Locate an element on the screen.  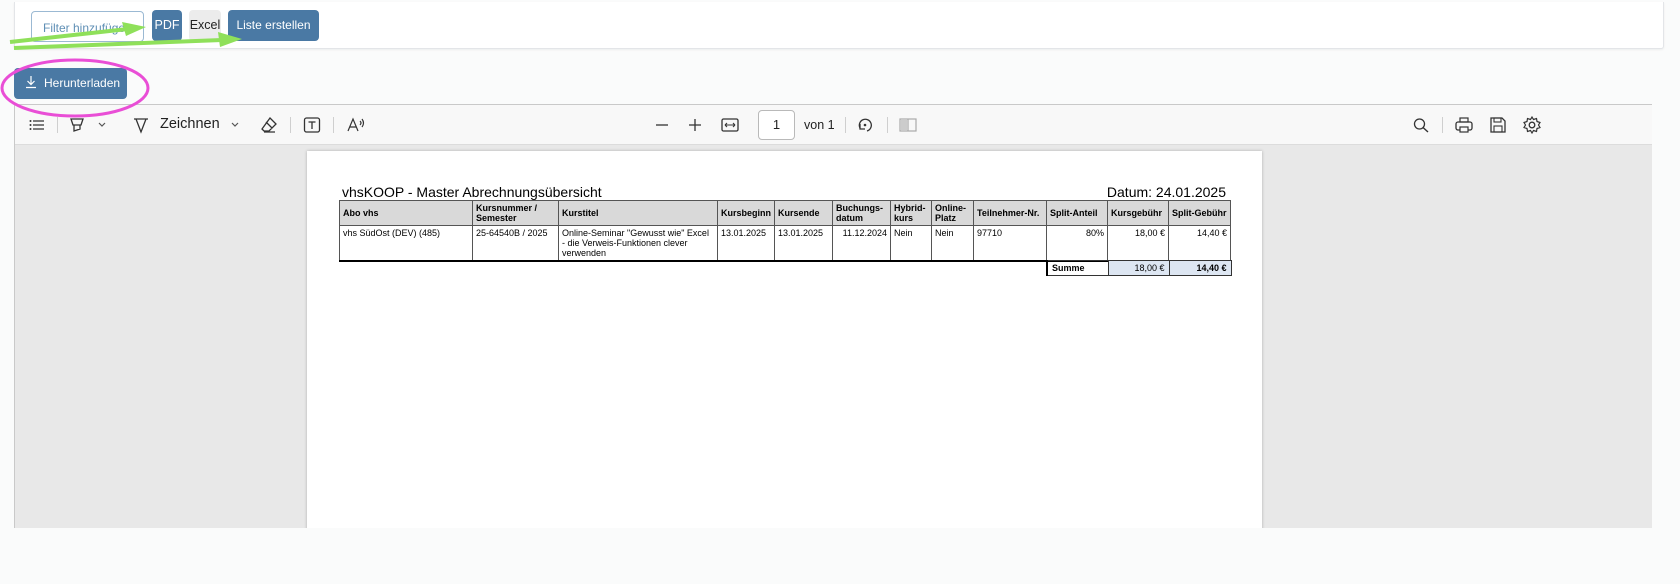
column-header: Kursende is located at coordinates (803, 213).